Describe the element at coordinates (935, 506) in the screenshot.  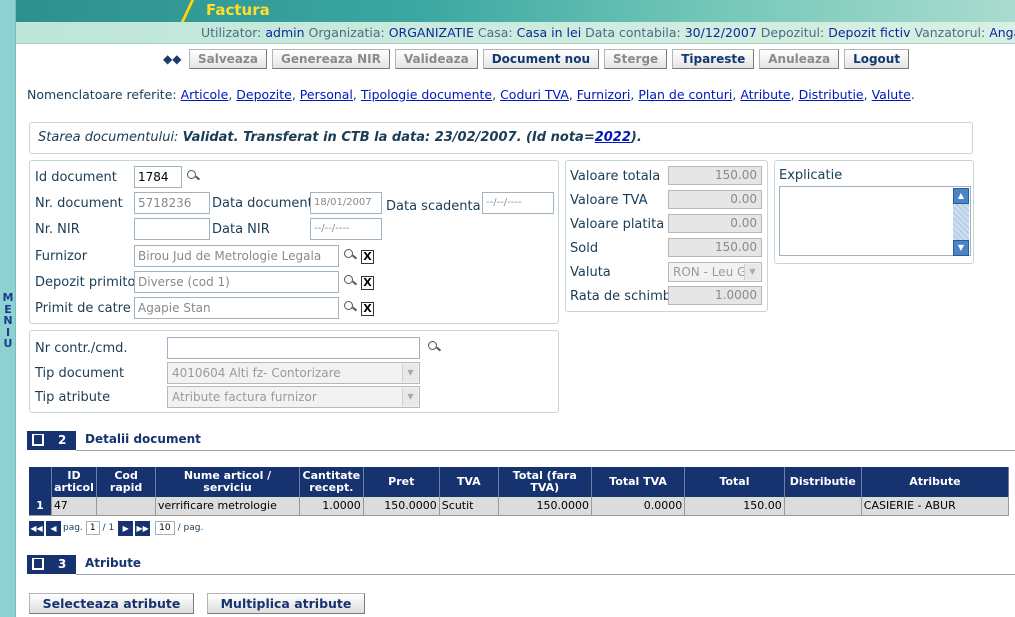
I see `cell-attributes: CASIERIE - ABUR` at that location.